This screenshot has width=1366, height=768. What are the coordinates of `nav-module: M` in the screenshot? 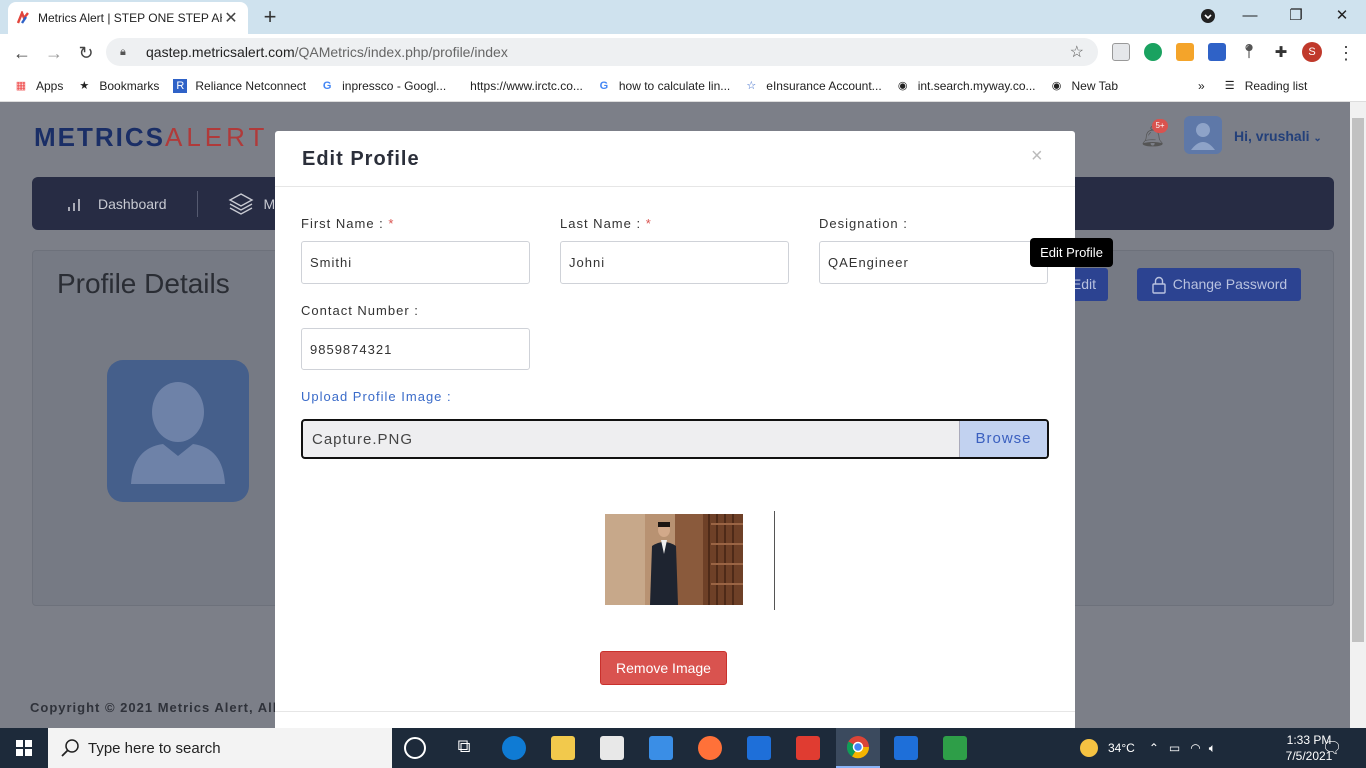 It's located at (251, 204).